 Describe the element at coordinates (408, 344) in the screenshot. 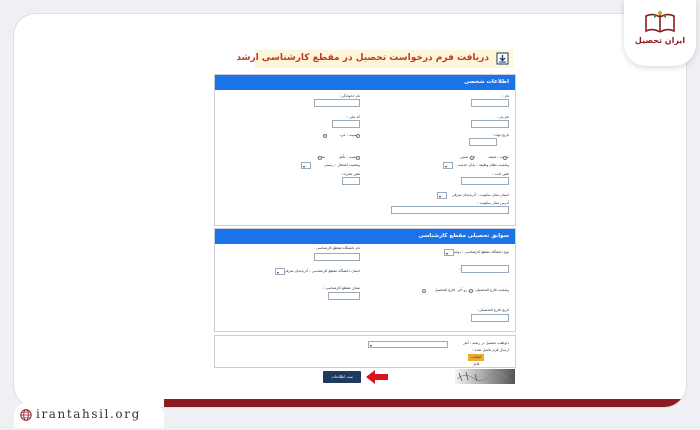

I see `field-request-select: ▾` at that location.